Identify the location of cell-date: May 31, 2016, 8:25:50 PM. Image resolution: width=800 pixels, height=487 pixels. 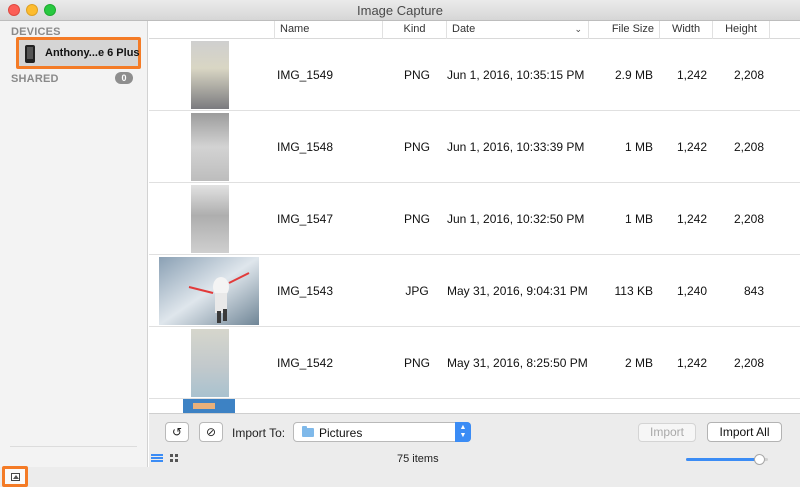
(517, 363).